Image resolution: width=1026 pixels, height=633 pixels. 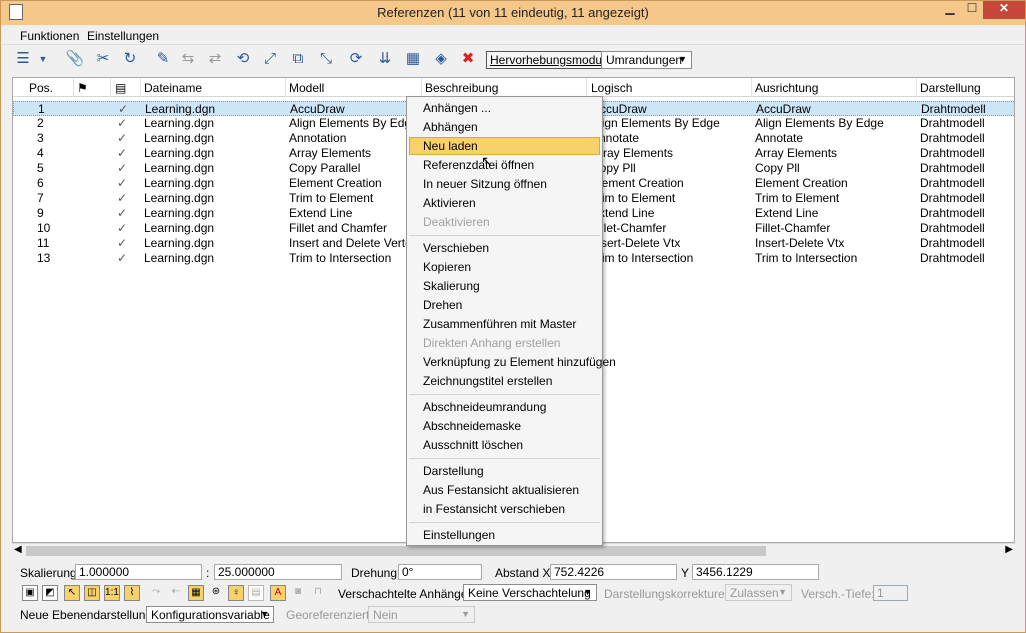 I want to click on line-style-icon: ⌇, so click(x=132, y=593).